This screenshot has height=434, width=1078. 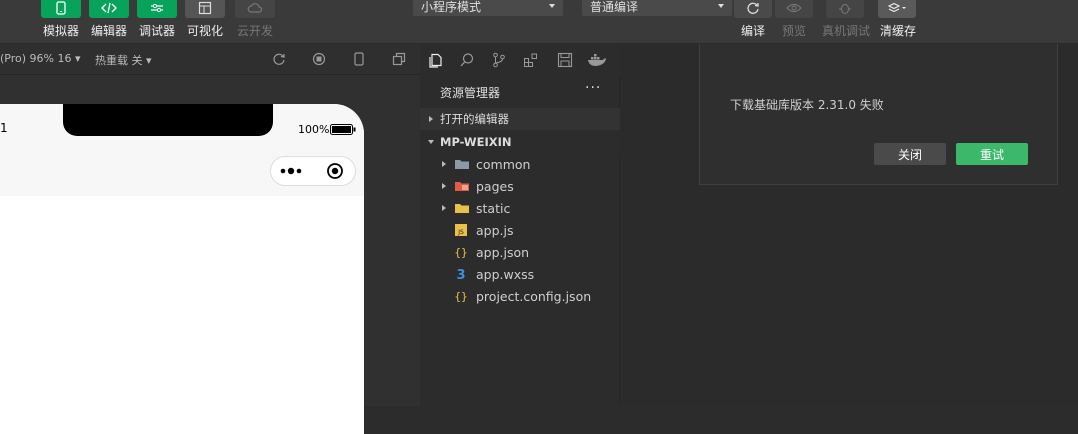 I want to click on battery-icon, so click(x=343, y=129).